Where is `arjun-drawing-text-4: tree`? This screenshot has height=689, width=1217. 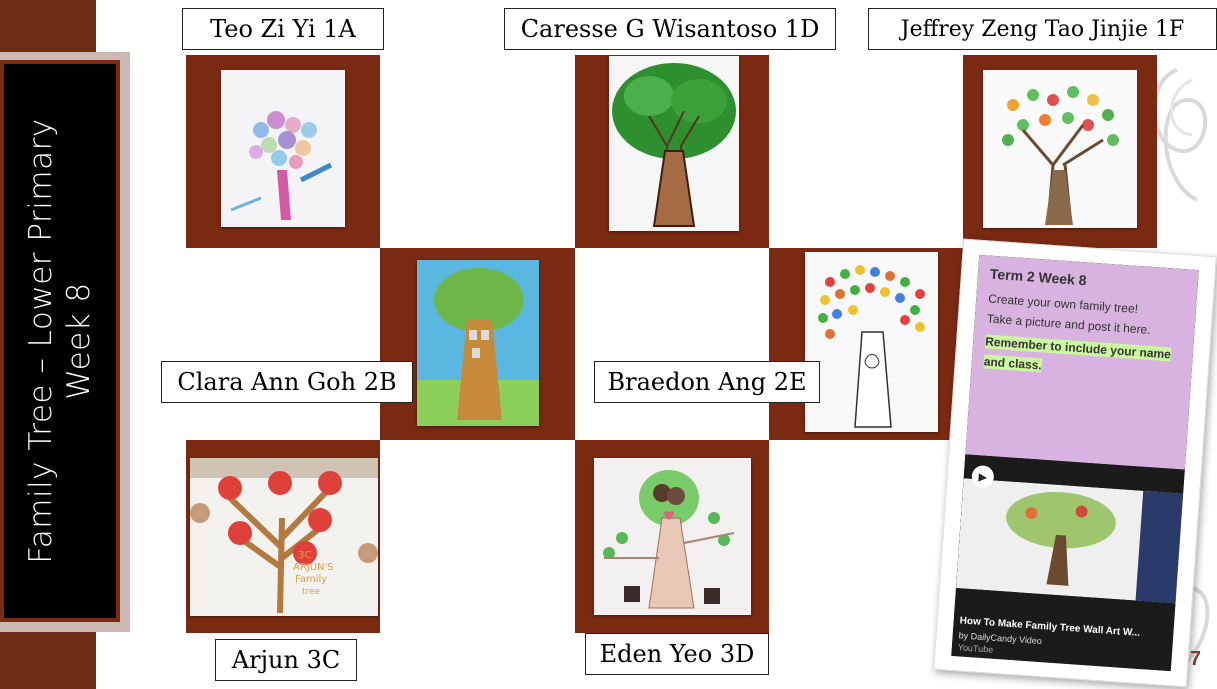 arjun-drawing-text-4: tree is located at coordinates (311, 592).